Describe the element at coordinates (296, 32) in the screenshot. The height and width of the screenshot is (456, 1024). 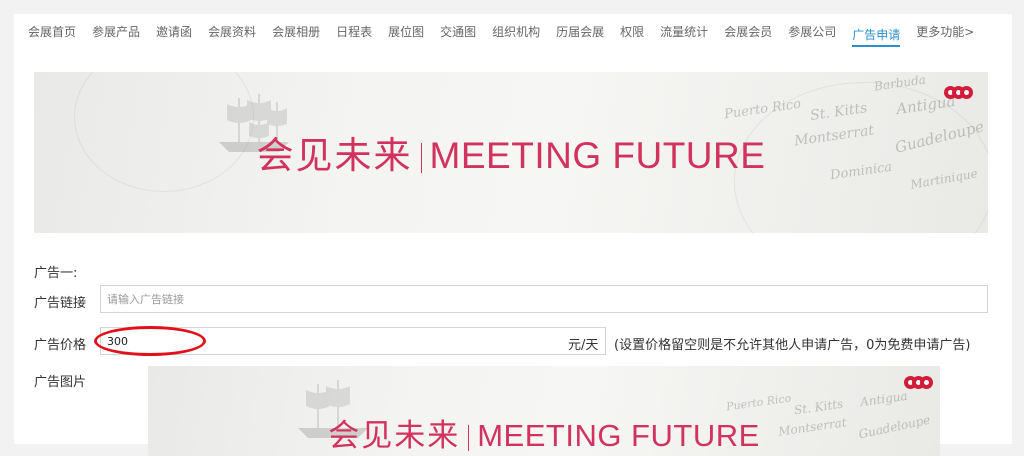
I see `nav-item-album: 会展相册` at that location.